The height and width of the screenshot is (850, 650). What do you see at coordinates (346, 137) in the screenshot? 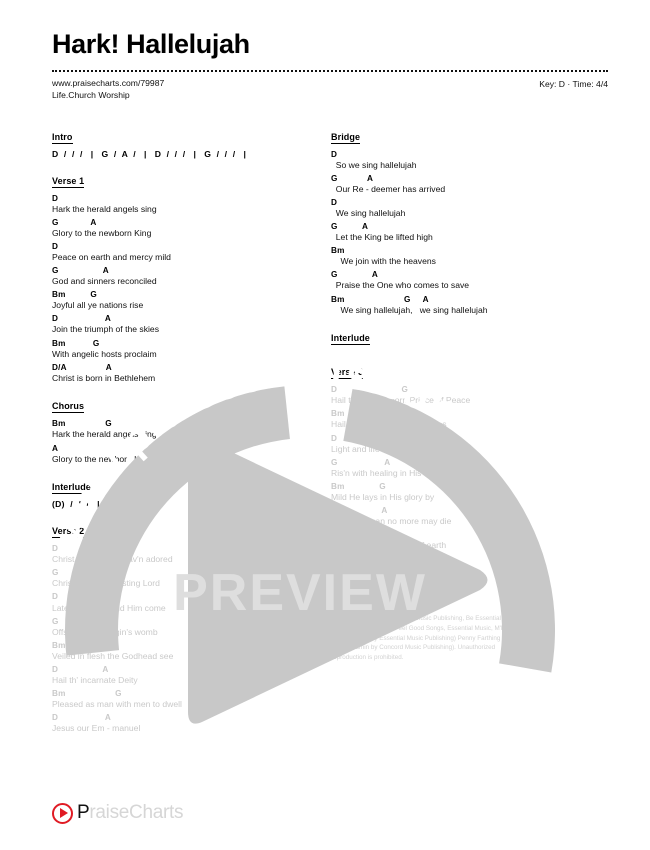
I see `section-heading: Bridge` at bounding box center [346, 137].